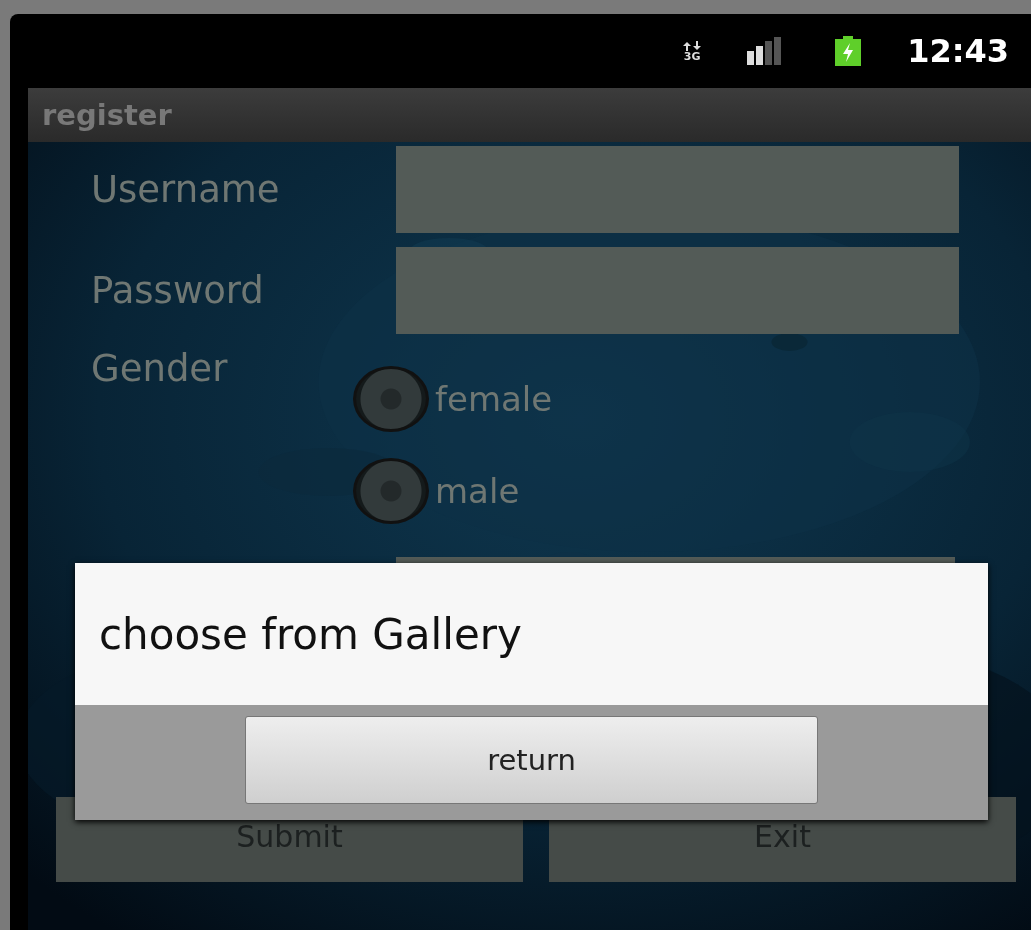  Describe the element at coordinates (160, 368) in the screenshot. I see `field-label: Gender` at that location.